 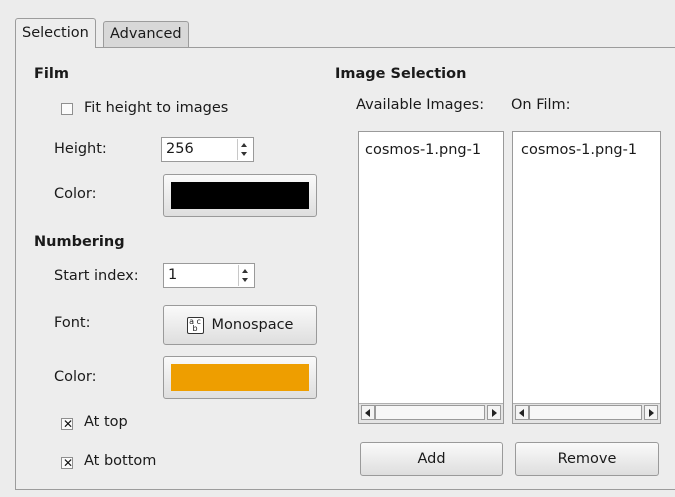 I want to click on start-index-label: Start index:, so click(x=96, y=276).